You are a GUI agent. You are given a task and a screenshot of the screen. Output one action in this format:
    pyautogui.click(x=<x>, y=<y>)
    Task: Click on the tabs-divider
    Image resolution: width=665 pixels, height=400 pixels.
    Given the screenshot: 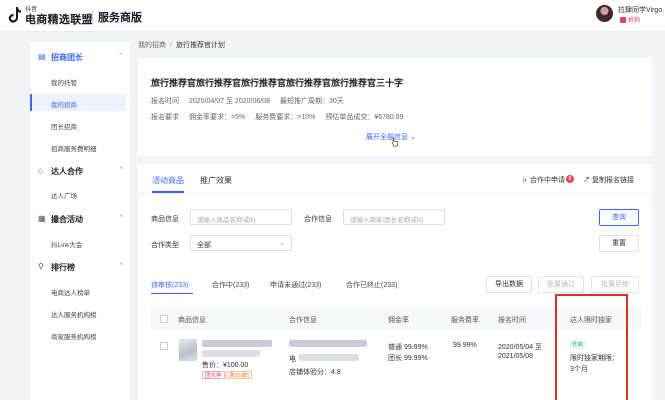 What is the action you would take?
    pyautogui.click(x=395, y=193)
    